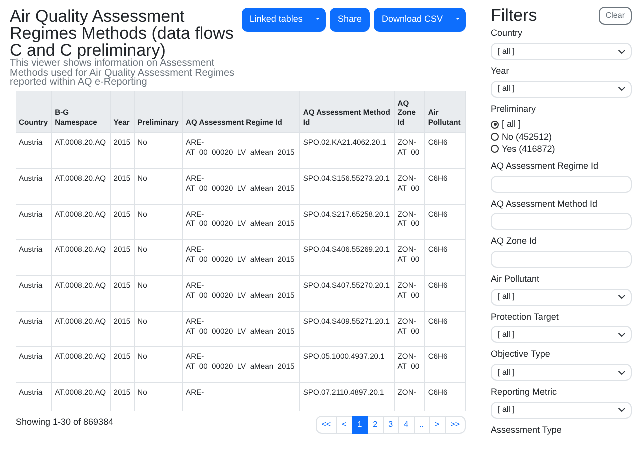 The height and width of the screenshot is (450, 640). What do you see at coordinates (514, 242) in the screenshot?
I see `filter-label: AQ Zone Id` at bounding box center [514, 242].